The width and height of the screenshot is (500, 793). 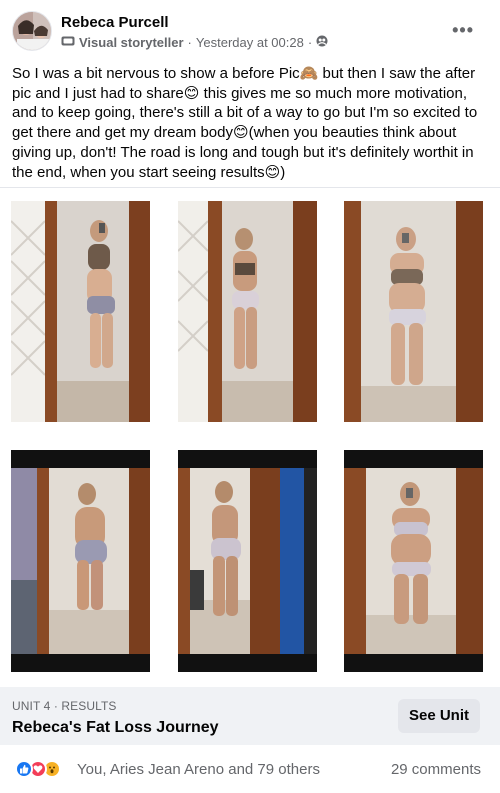 I want to click on audience-friends-icon, so click(x=322, y=42).